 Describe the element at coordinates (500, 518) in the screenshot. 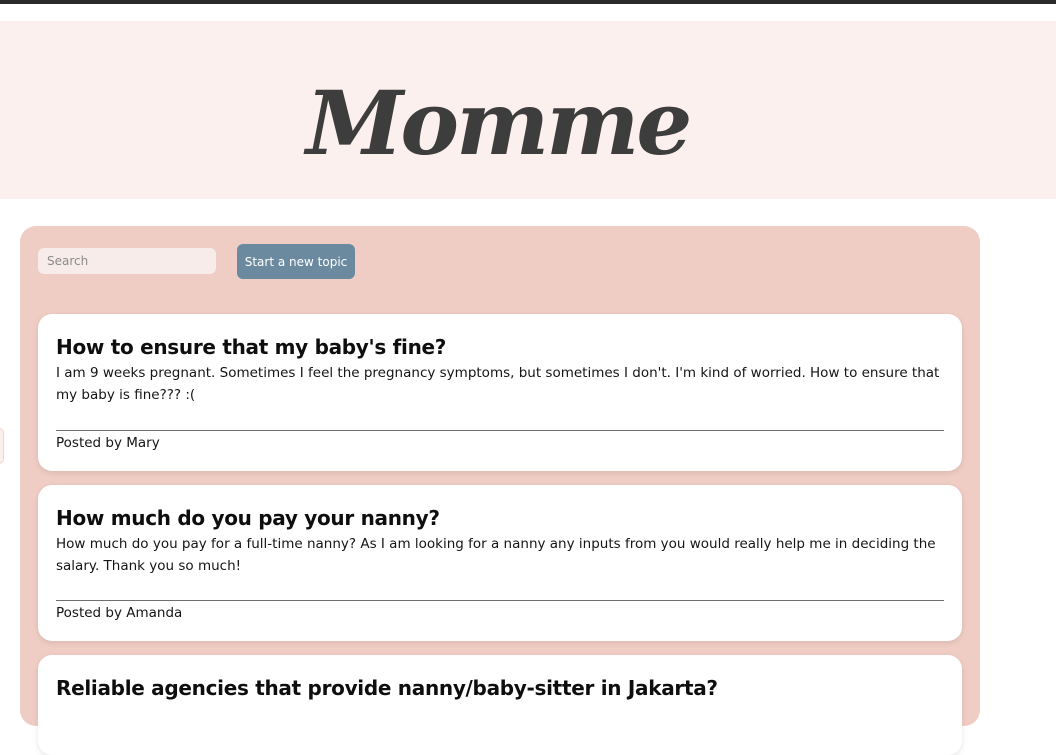

I see `topic-title: How much do you pay your nanny?` at that location.